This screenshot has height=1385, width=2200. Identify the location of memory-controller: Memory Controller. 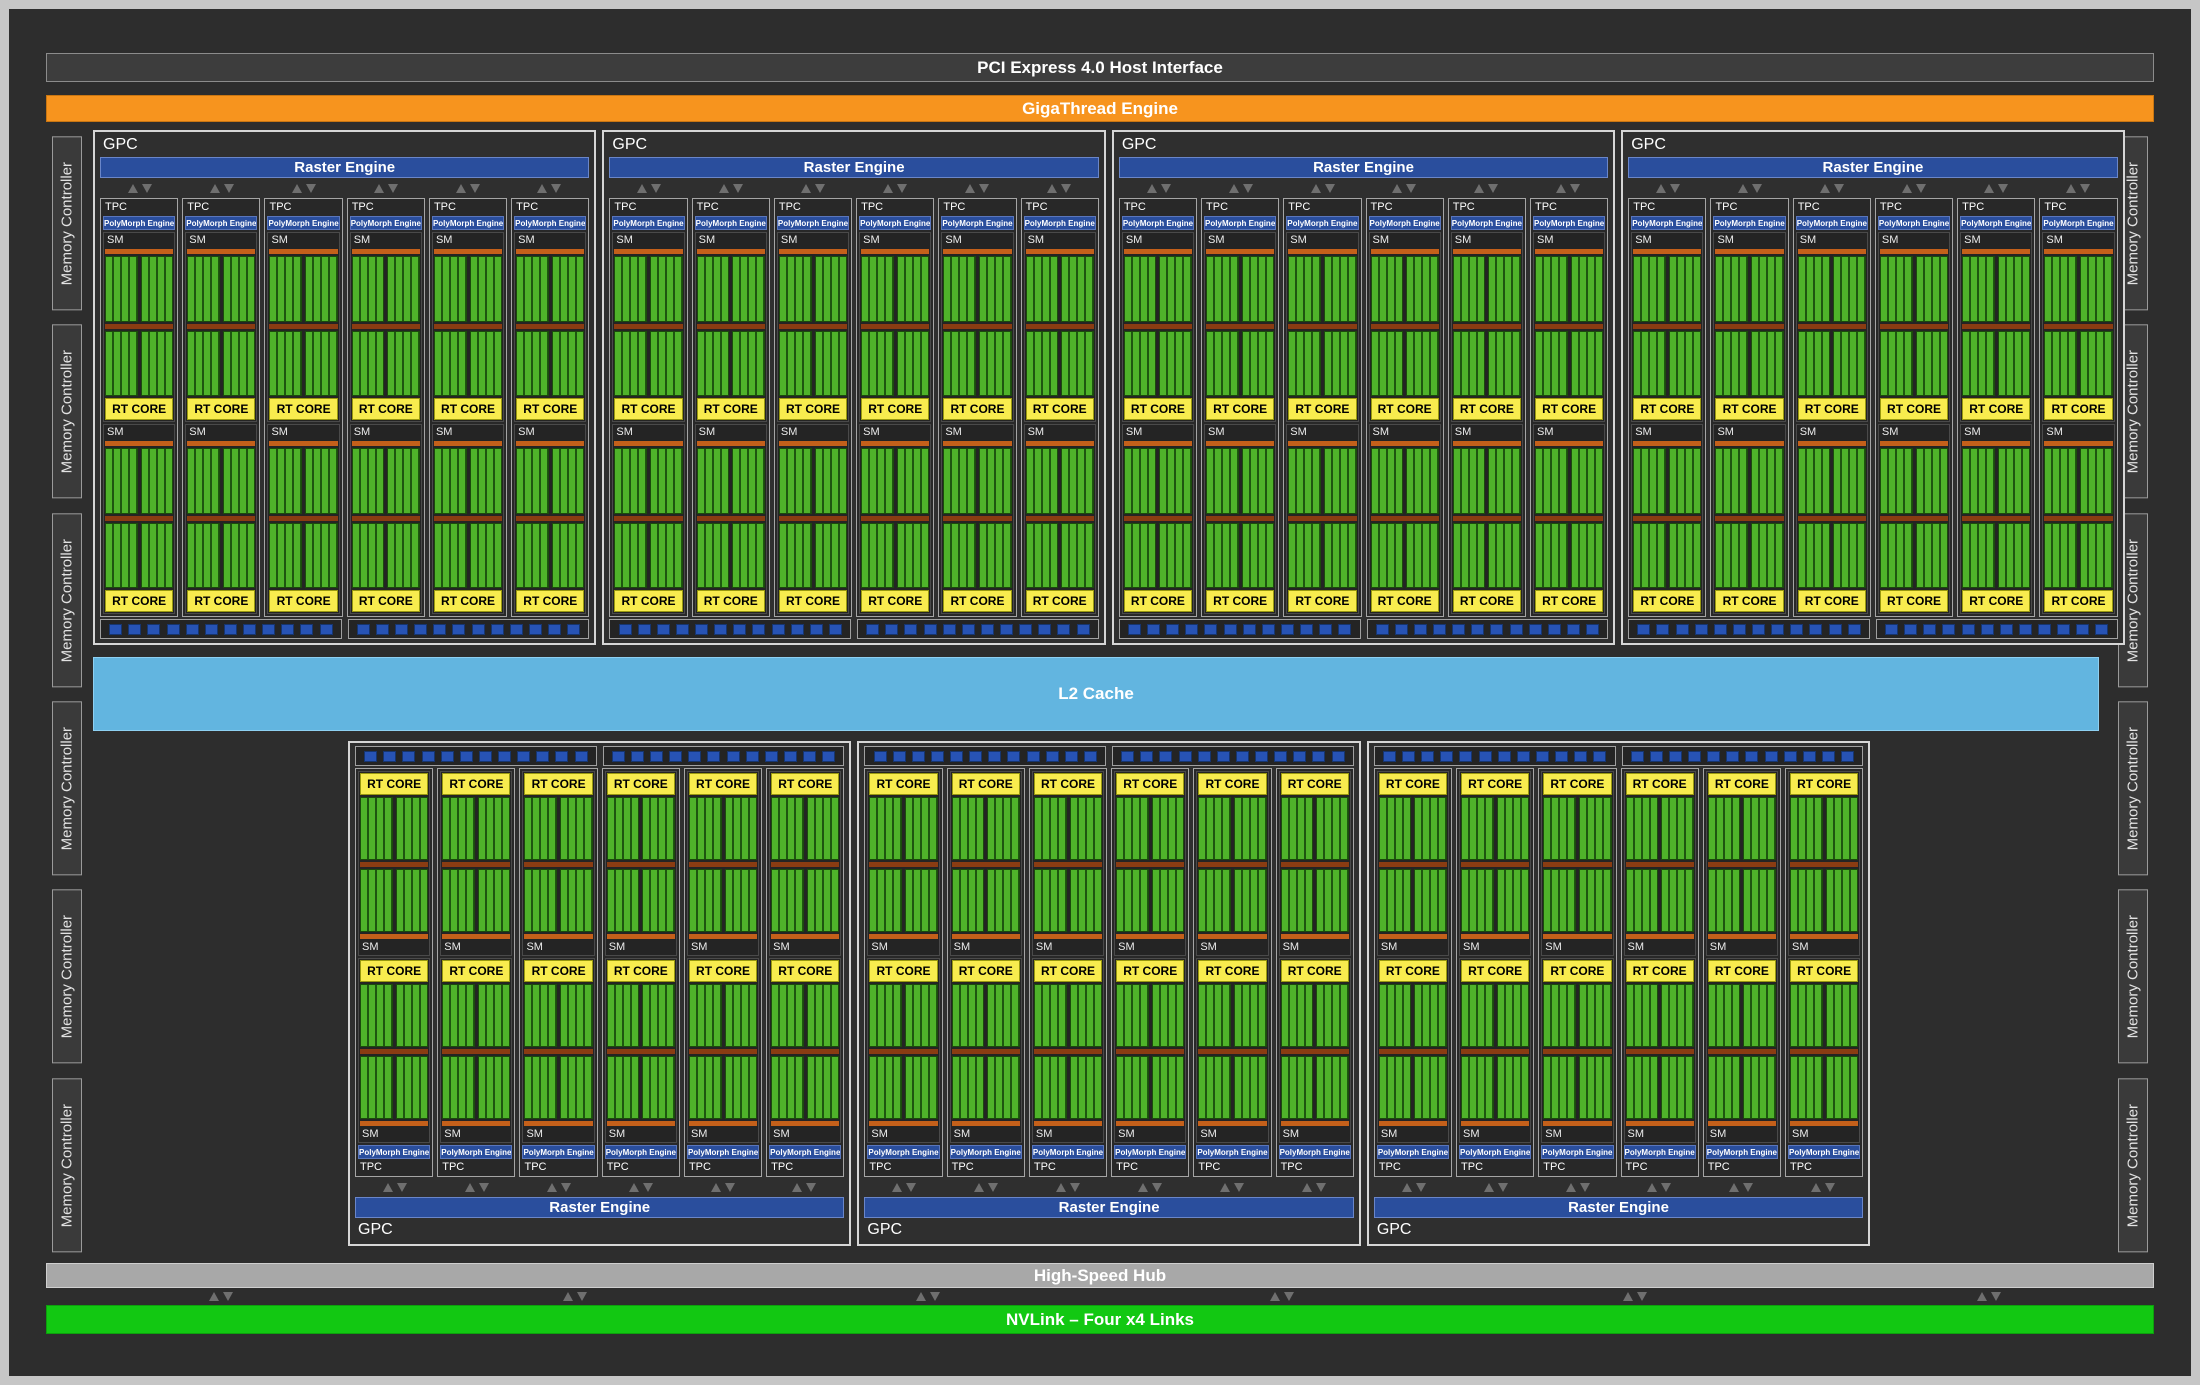
(67, 976).